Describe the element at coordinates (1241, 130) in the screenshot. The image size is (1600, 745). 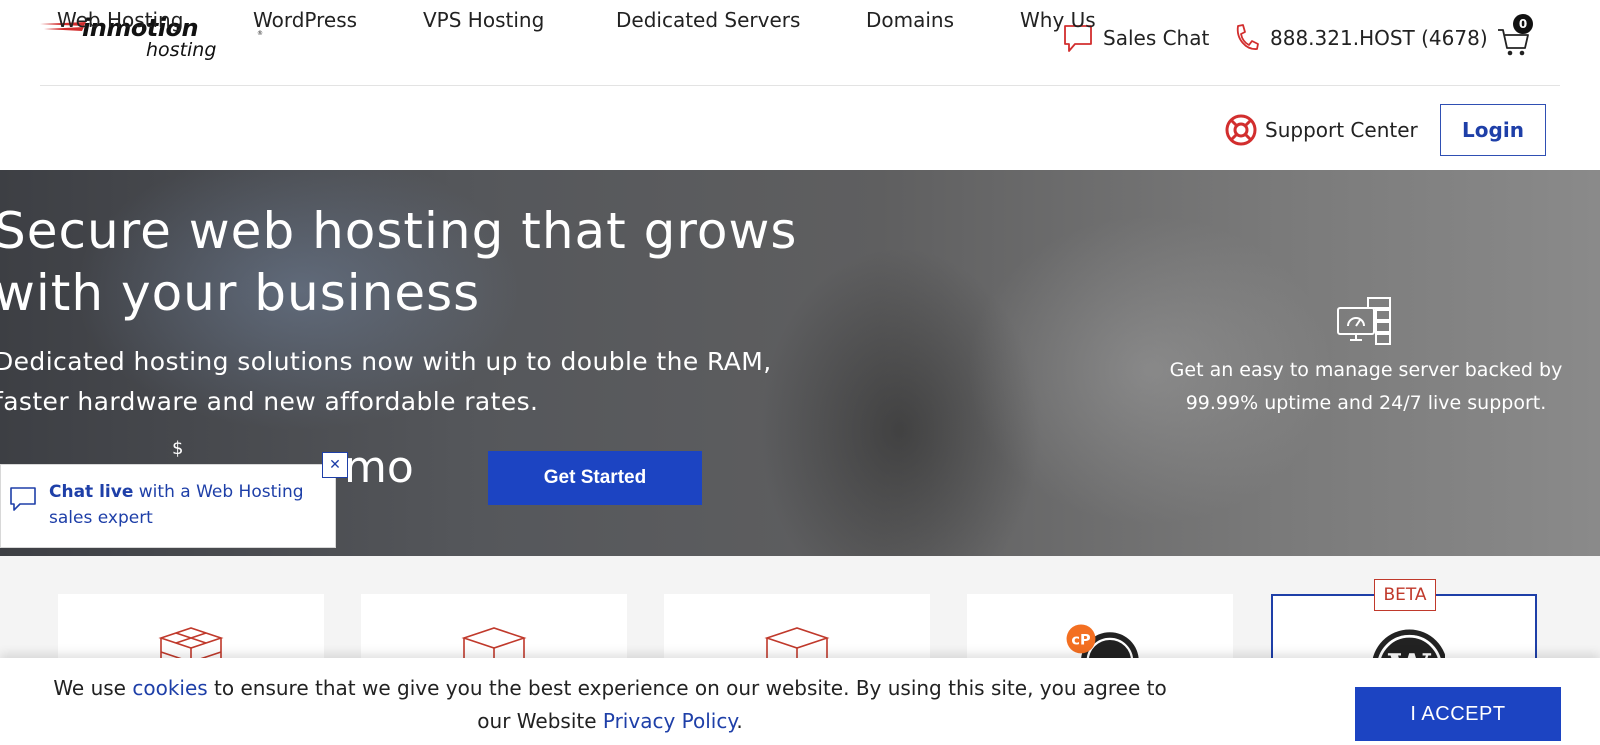
I see `lifebuoy-icon` at that location.